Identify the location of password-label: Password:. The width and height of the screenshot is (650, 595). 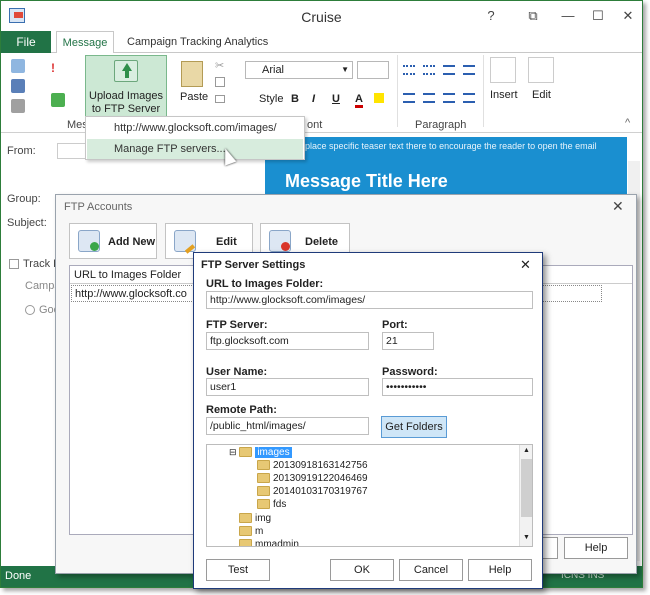
(410, 372).